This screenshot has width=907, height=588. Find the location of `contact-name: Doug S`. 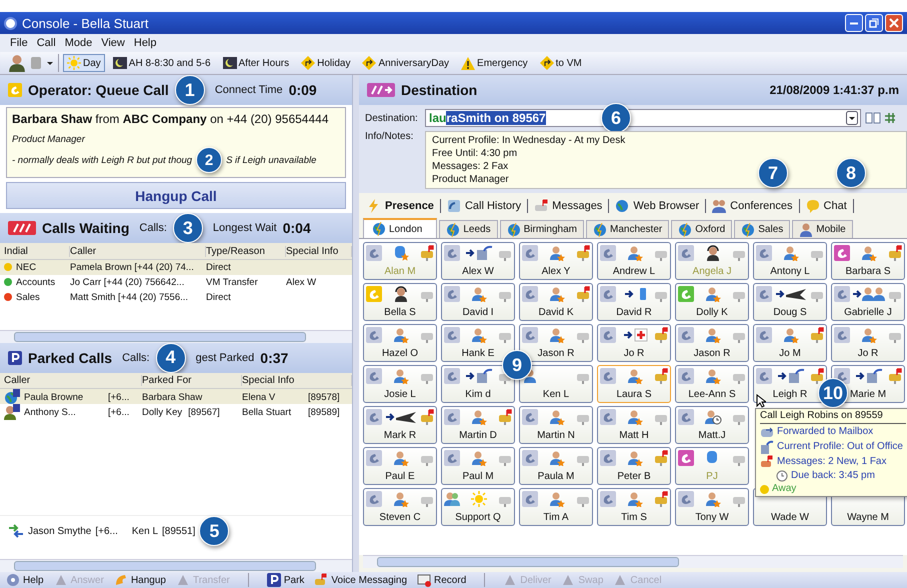

contact-name: Doug S is located at coordinates (790, 312).